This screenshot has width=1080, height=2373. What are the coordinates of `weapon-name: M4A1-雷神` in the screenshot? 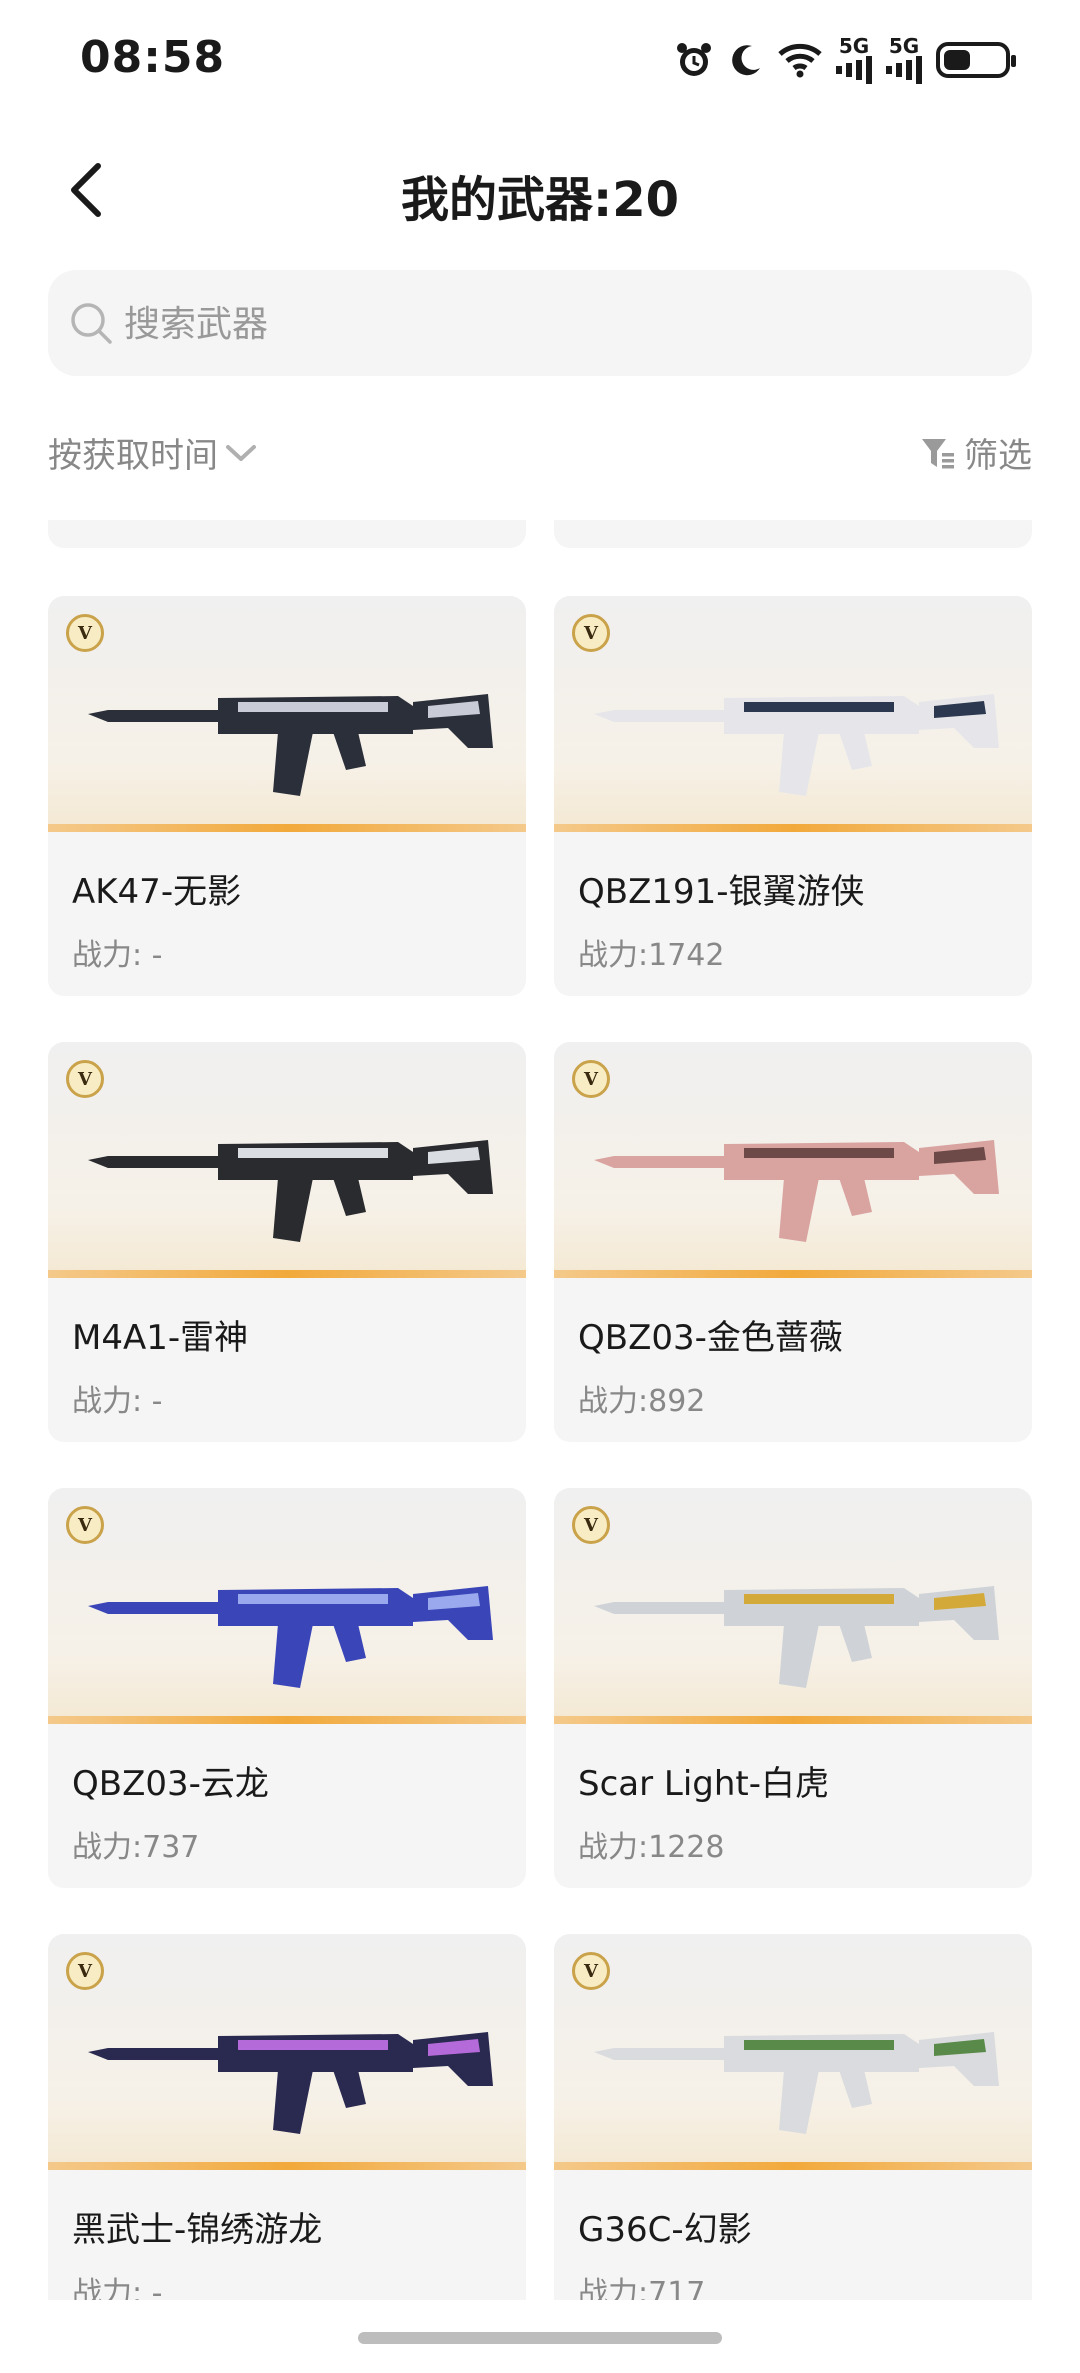 It's located at (160, 1338).